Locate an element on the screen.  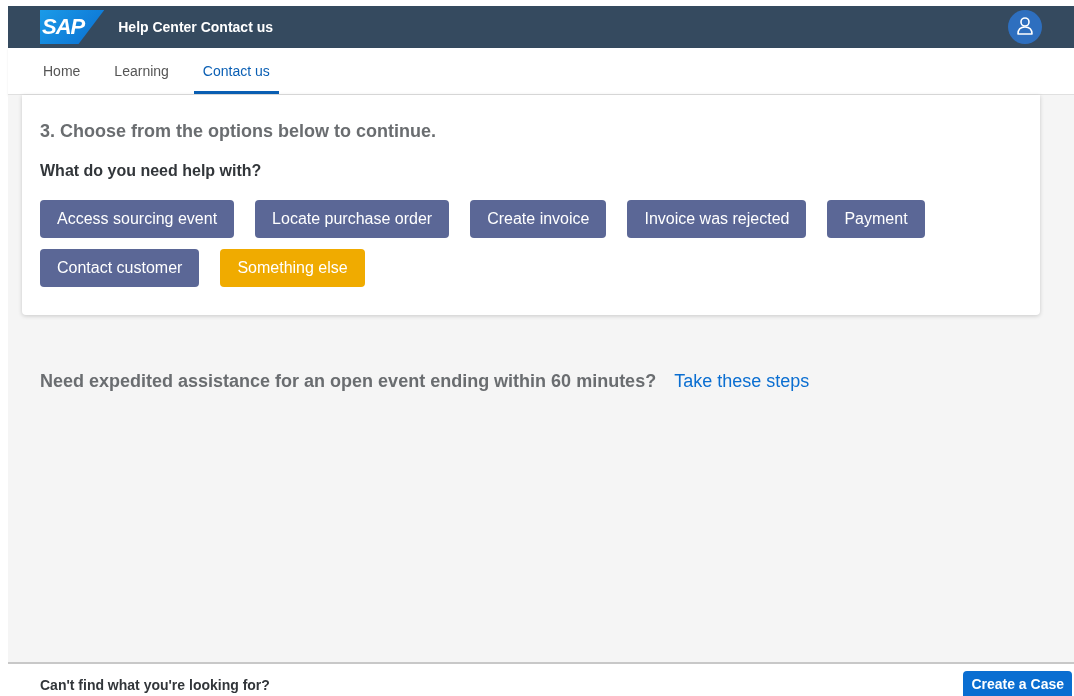
option-button: Invoice was rejected is located at coordinates (717, 219).